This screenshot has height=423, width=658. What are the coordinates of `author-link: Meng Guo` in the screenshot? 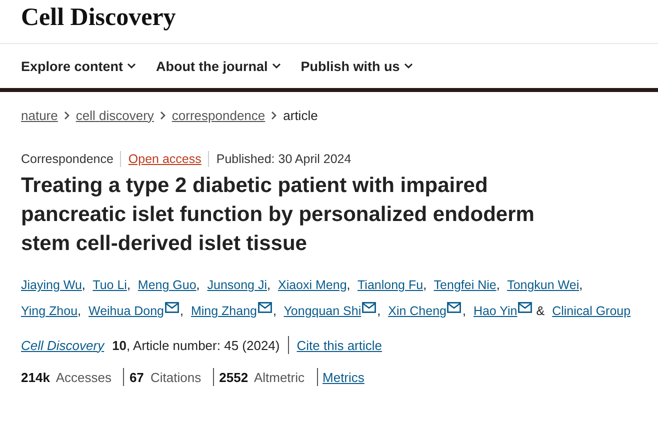 It's located at (167, 285).